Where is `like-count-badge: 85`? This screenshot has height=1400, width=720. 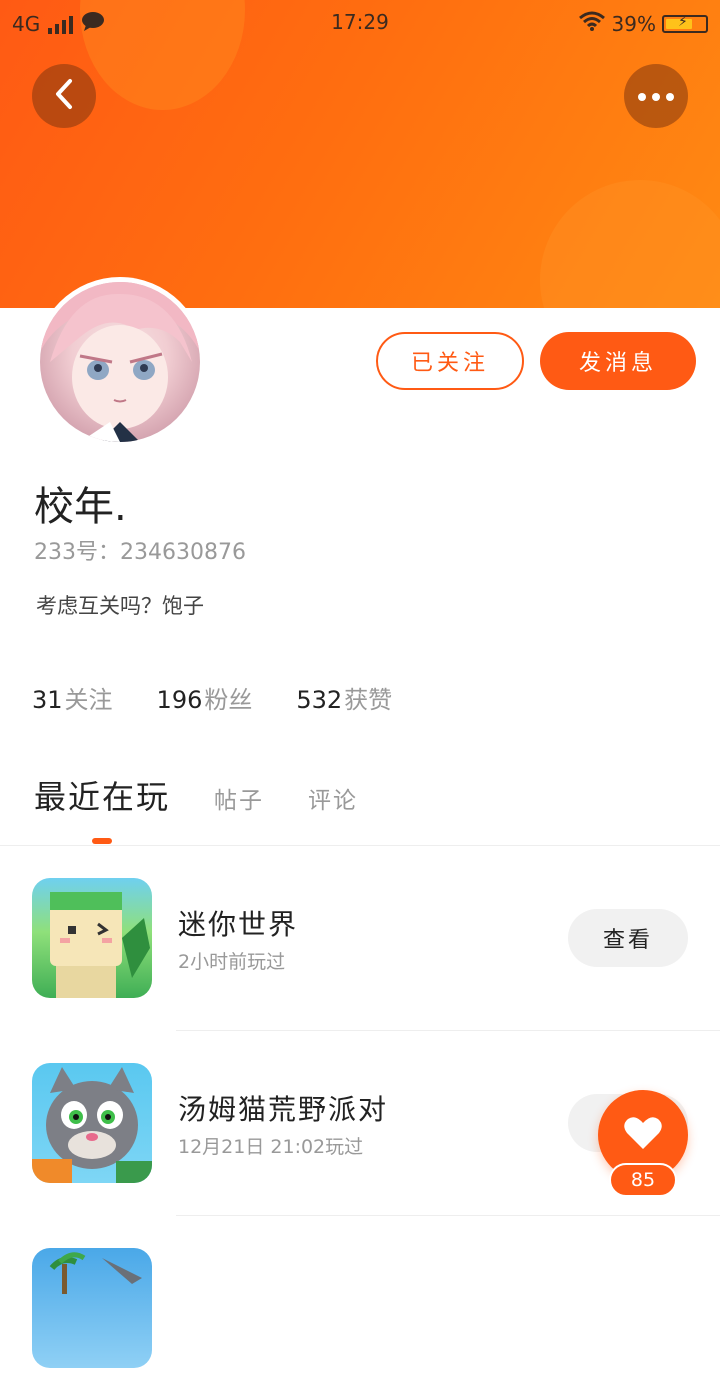 like-count-badge: 85 is located at coordinates (643, 1180).